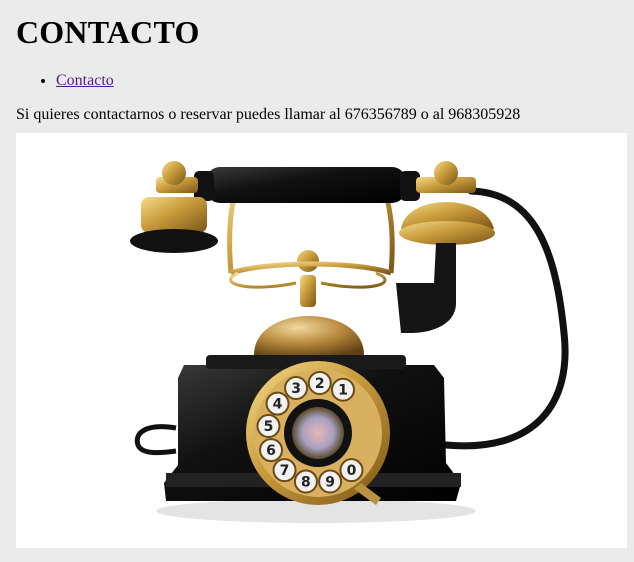 This screenshot has width=634, height=562. I want to click on dial-digit: 0, so click(352, 471).